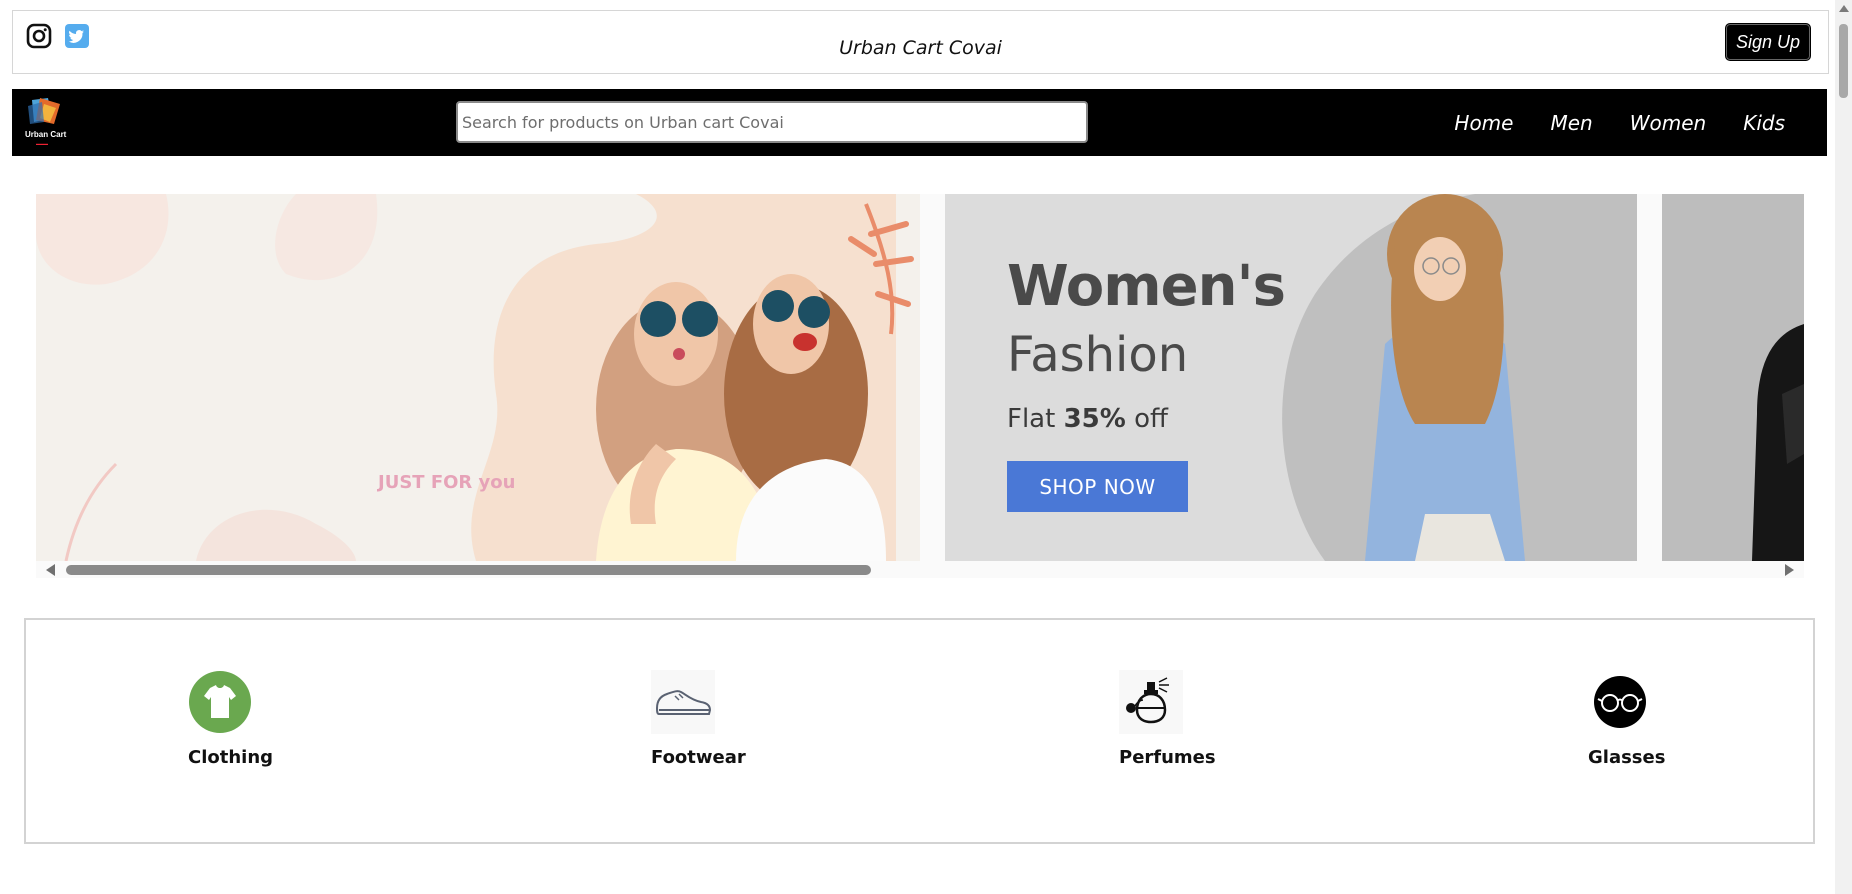  I want to click on site-title: Urban Cart Covai, so click(920, 48).